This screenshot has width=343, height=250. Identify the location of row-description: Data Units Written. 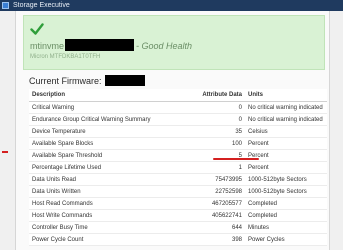
(108, 191).